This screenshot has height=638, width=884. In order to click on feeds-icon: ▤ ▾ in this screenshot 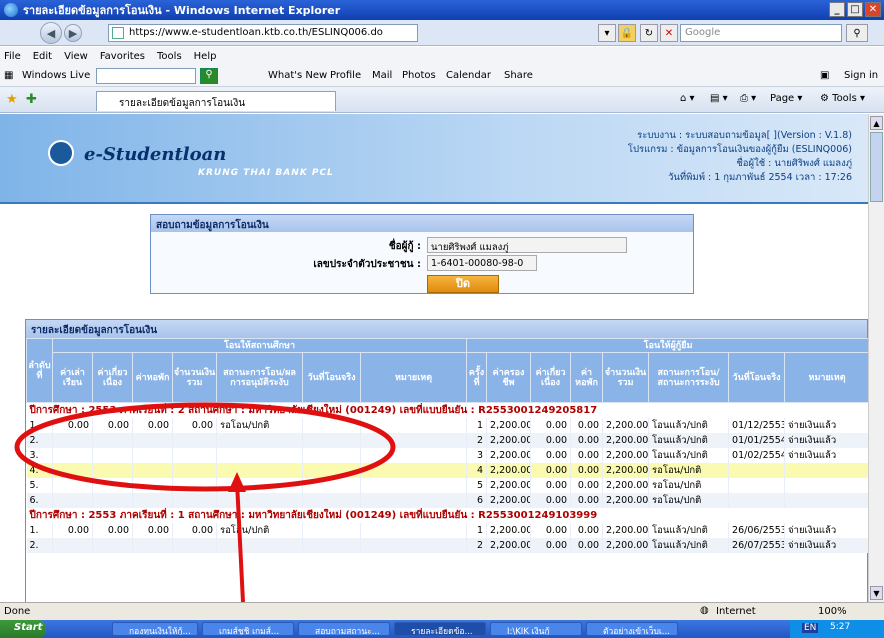, I will do `click(719, 98)`.